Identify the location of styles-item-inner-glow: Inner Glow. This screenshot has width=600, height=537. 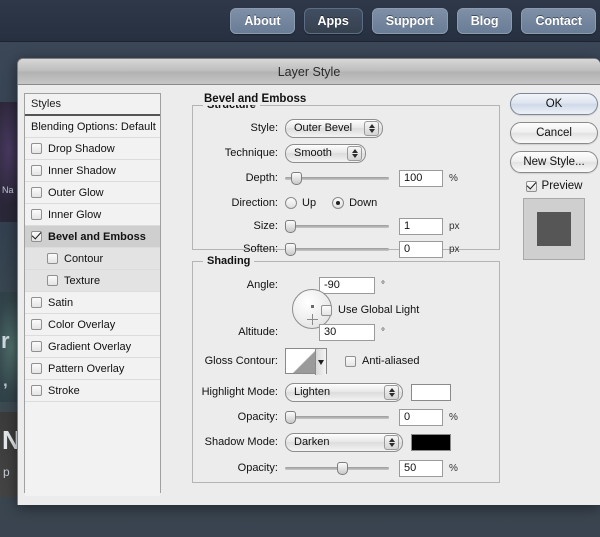
(92, 215).